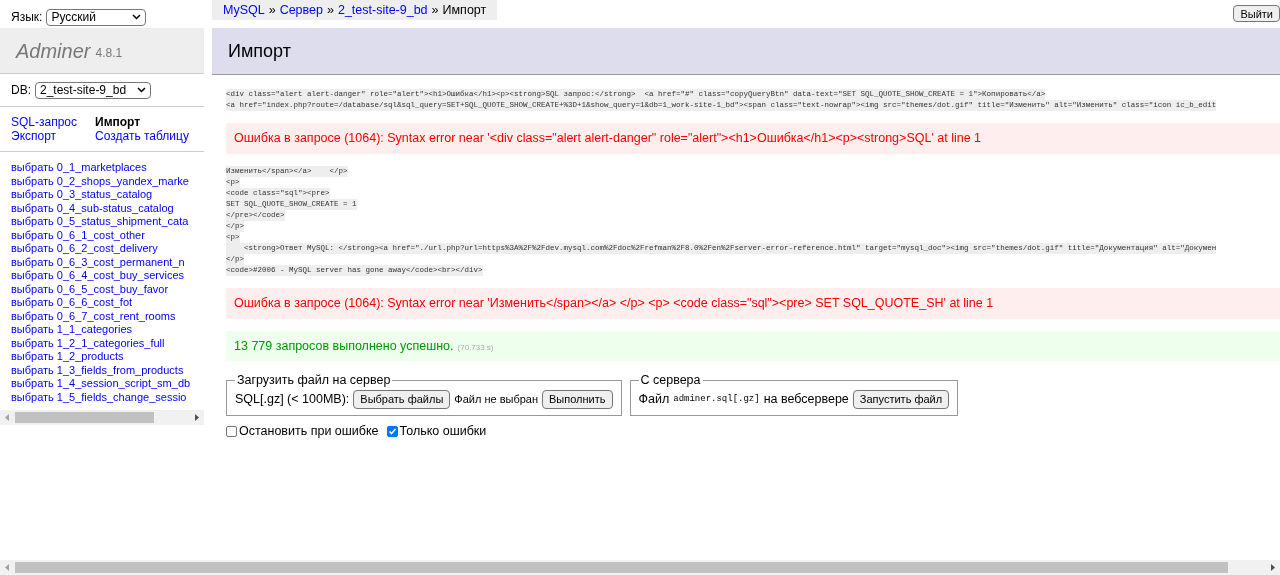 The image size is (1280, 575). What do you see at coordinates (142, 122) in the screenshot?
I see `nav-link: Импорт` at bounding box center [142, 122].